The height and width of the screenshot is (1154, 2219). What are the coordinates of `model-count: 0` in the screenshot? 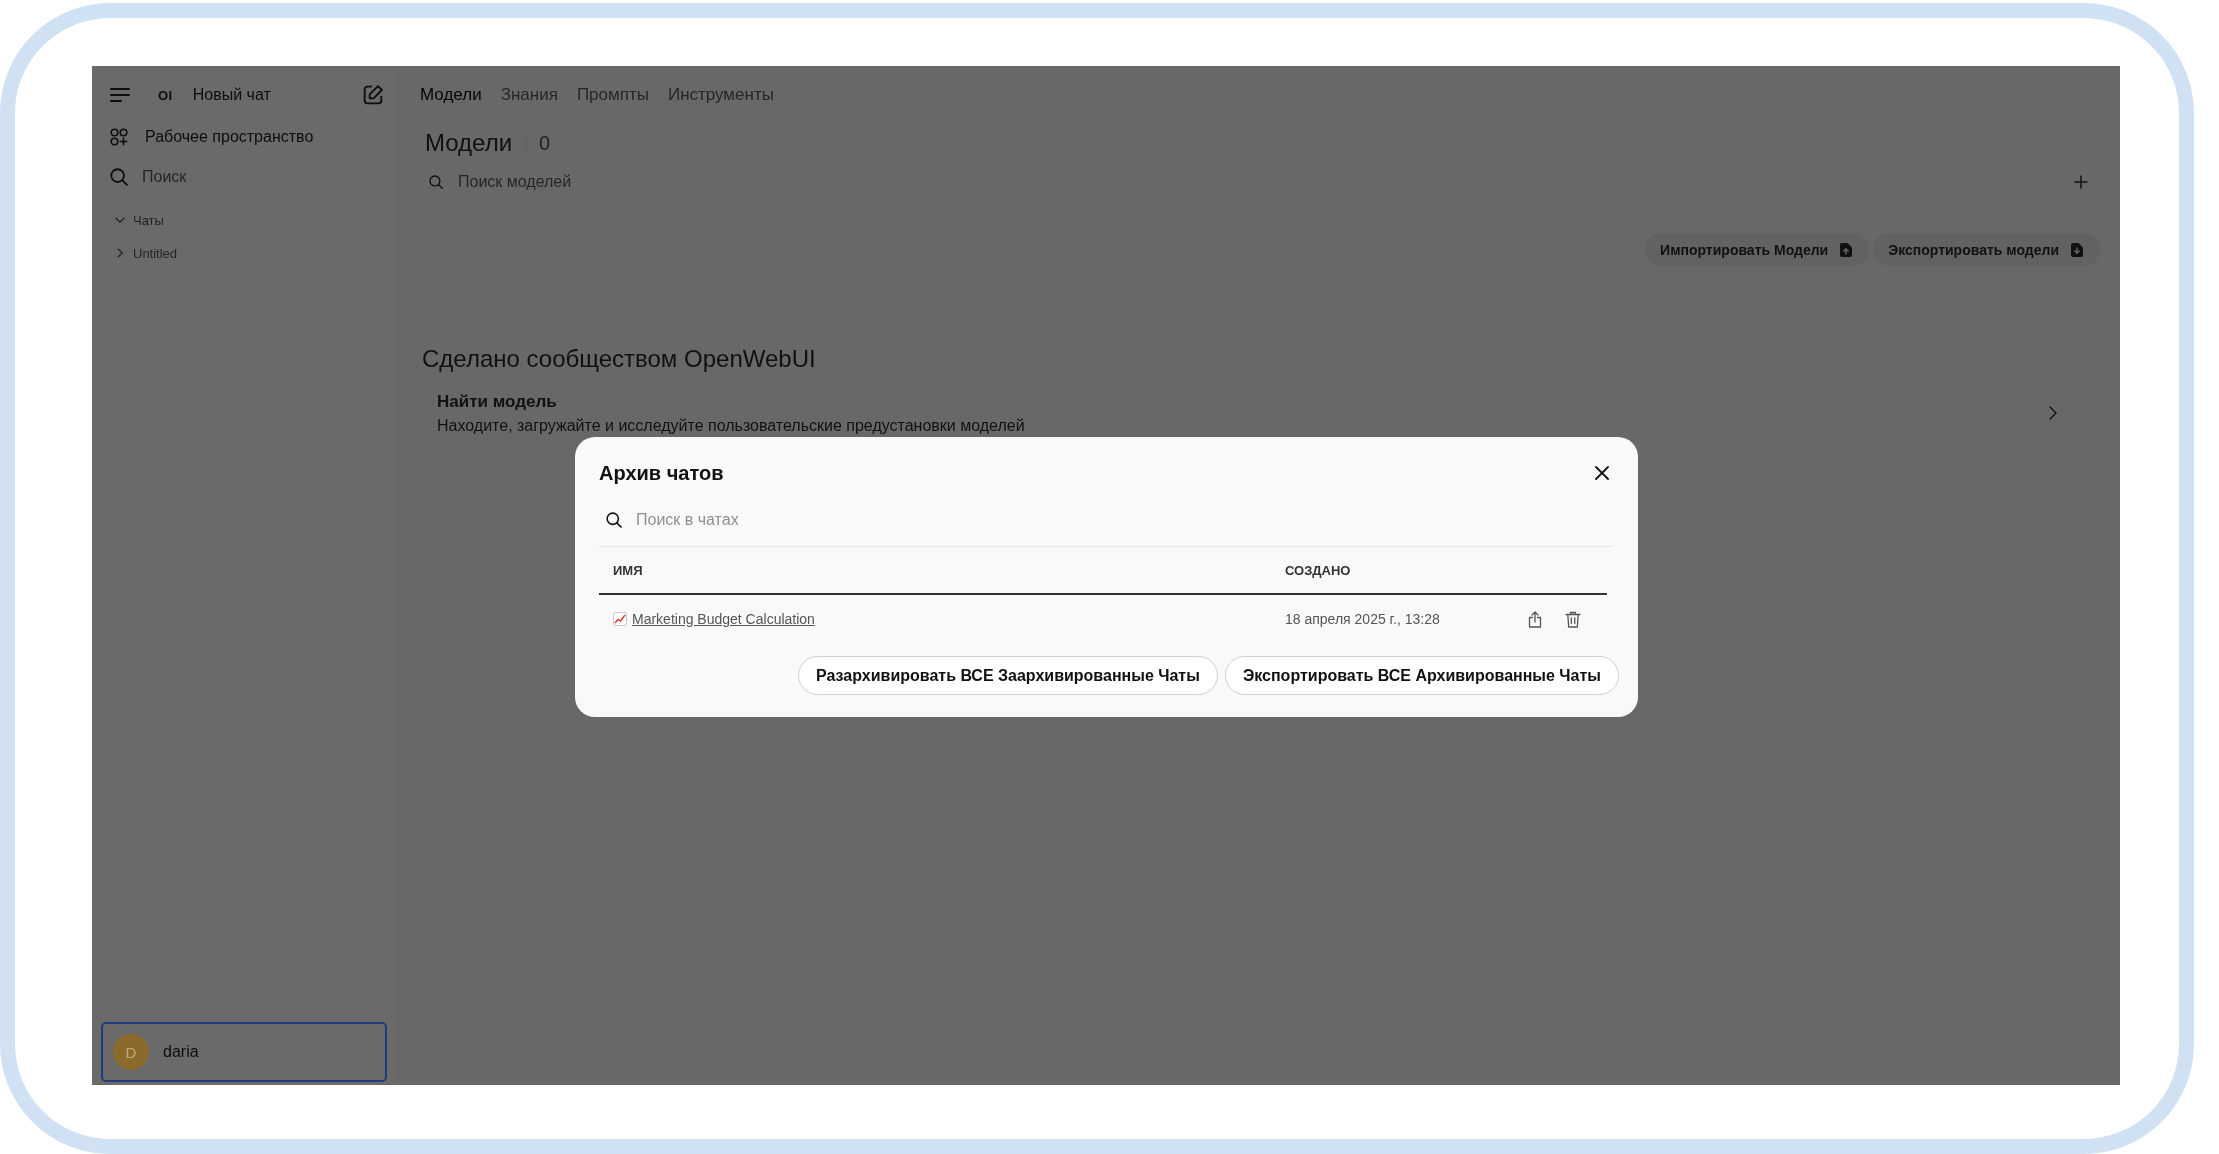 It's located at (538, 143).